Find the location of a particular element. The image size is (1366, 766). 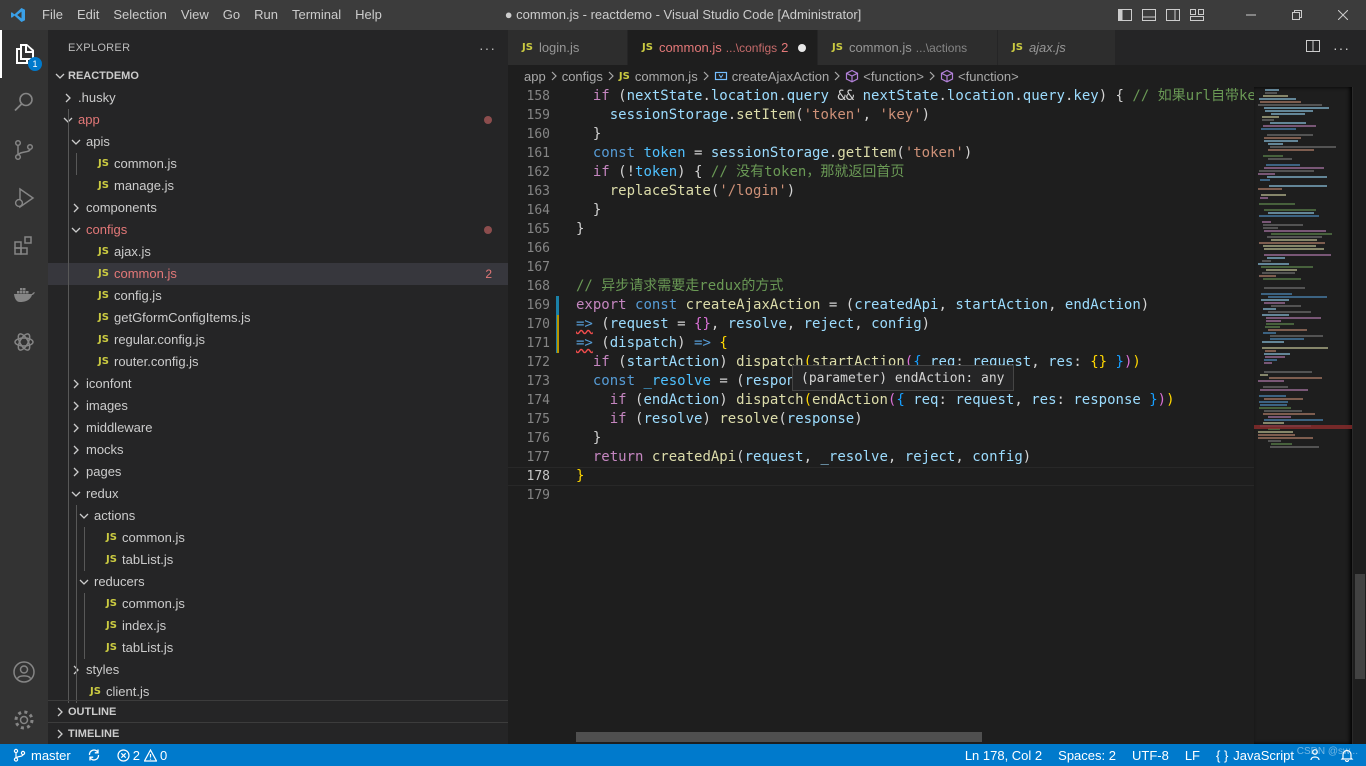

scrollbar-thumb is located at coordinates (1360, 626).